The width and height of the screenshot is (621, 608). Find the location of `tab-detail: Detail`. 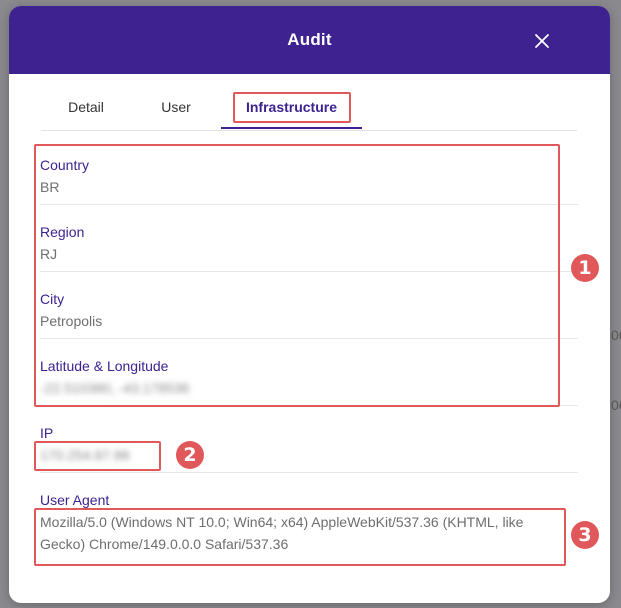

tab-detail: Detail is located at coordinates (86, 110).